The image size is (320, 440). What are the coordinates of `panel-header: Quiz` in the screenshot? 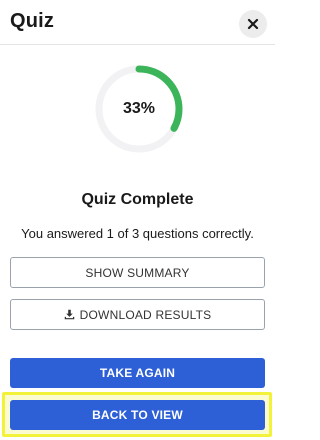 It's located at (137, 22).